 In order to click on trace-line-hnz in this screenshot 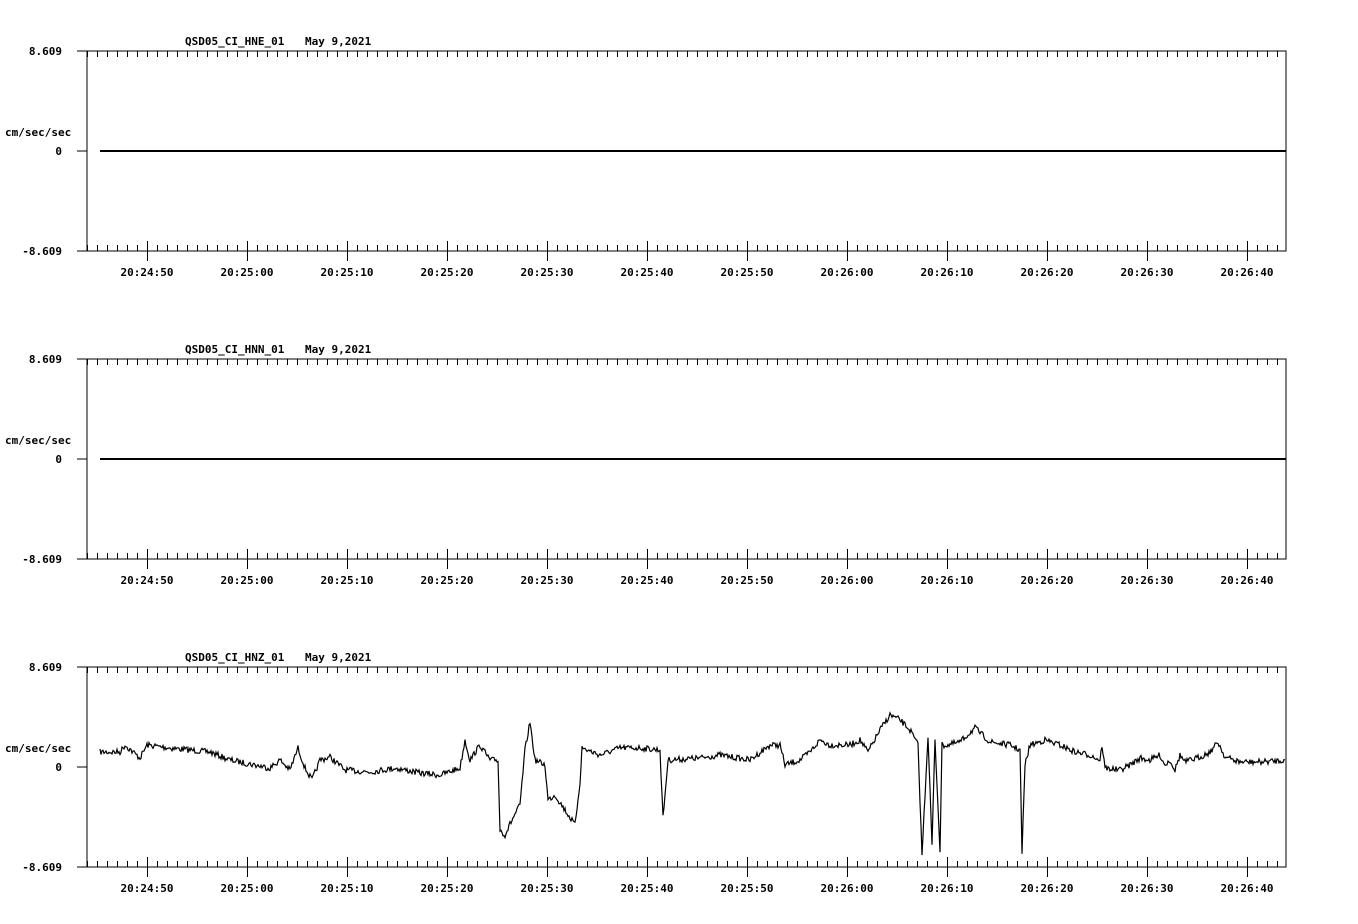, I will do `click(692, 783)`.